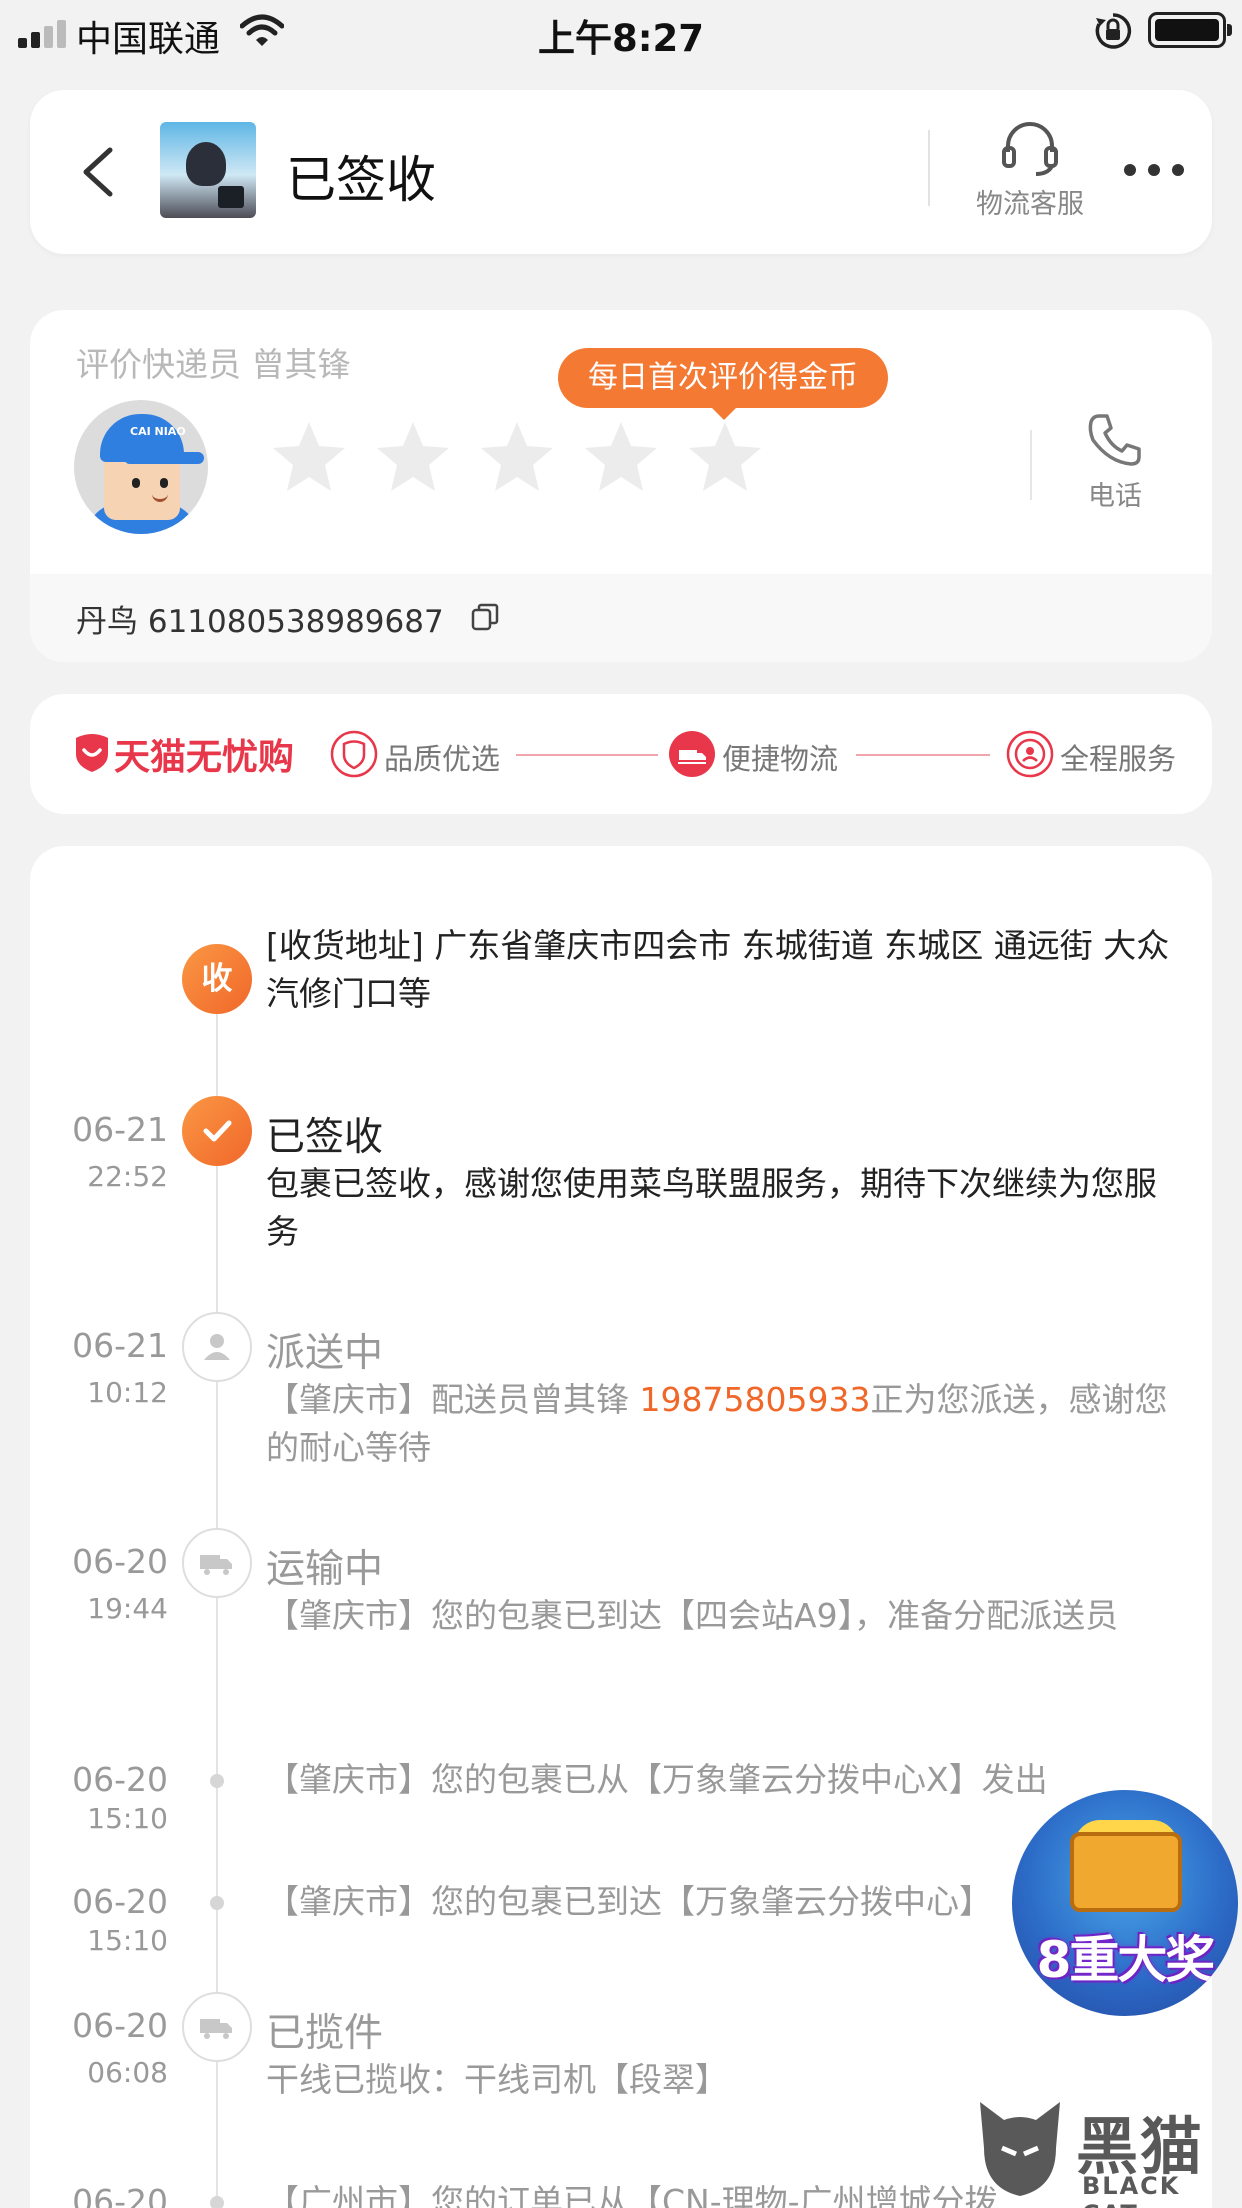  I want to click on star-3-icon, so click(517, 457).